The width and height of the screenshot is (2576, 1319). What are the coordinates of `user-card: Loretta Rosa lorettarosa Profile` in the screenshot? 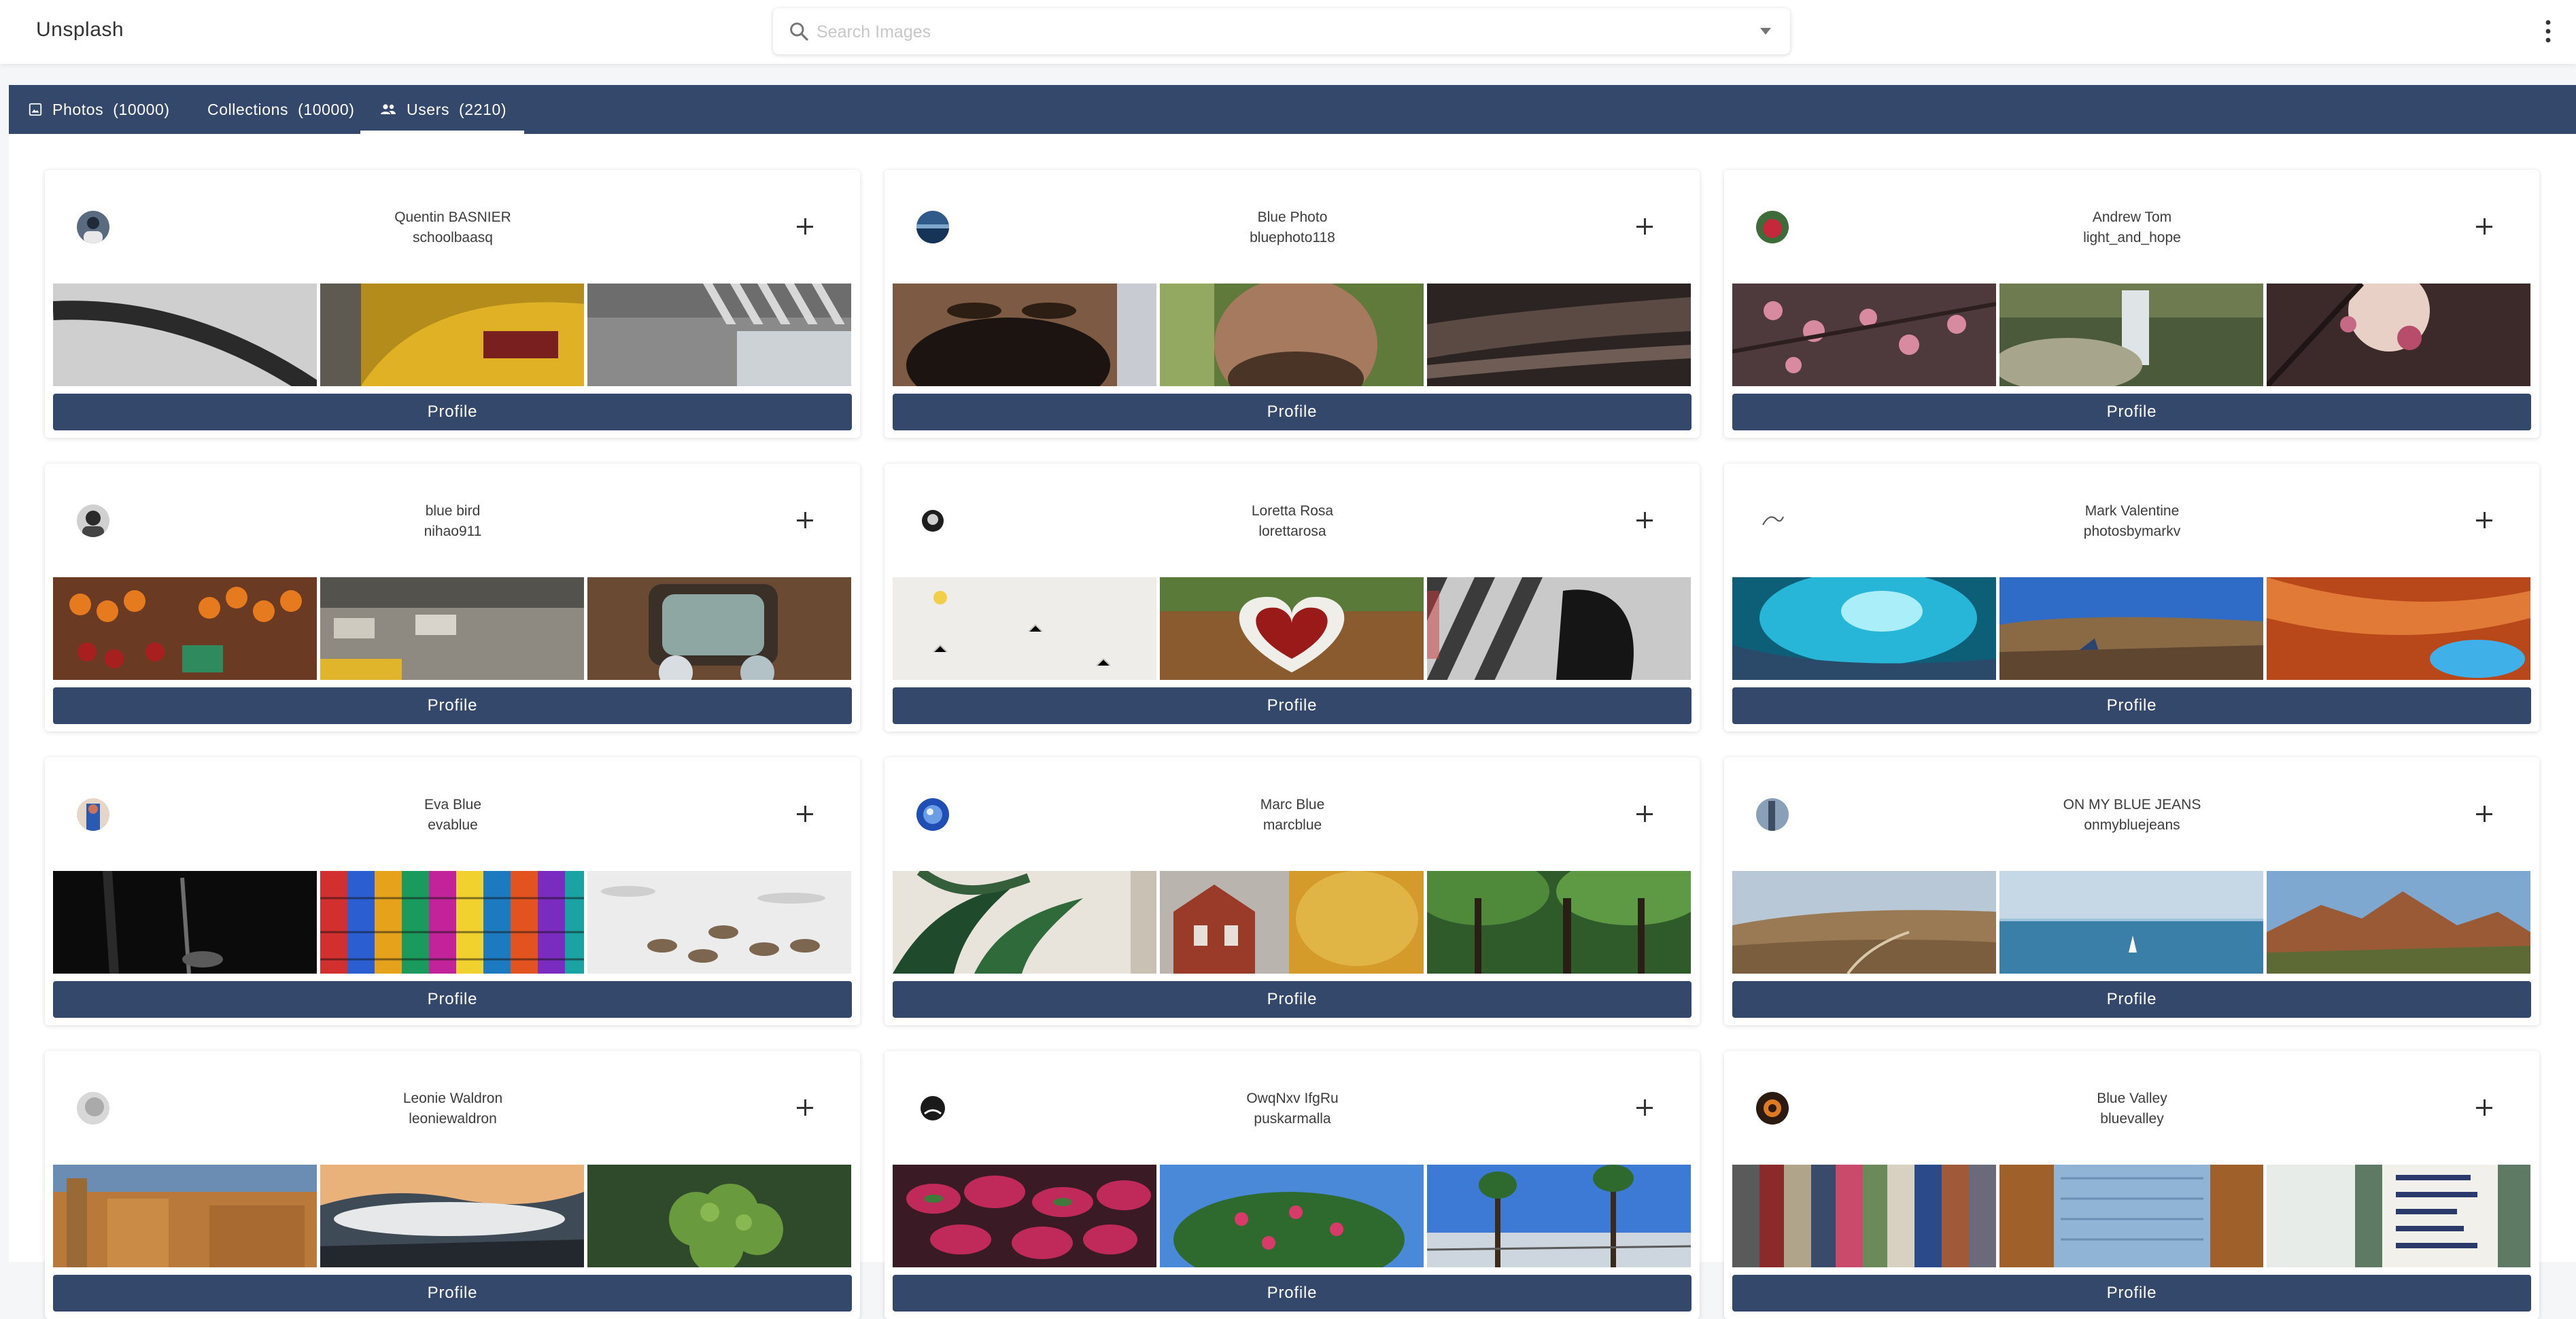 It's located at (1292, 598).